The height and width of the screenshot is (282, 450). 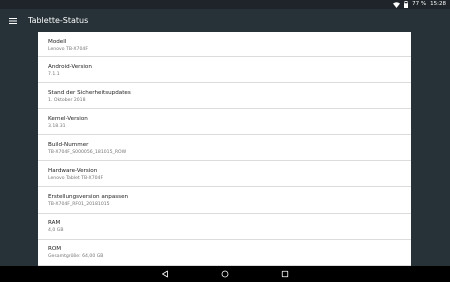 I want to click on wifi-icon, so click(x=397, y=4).